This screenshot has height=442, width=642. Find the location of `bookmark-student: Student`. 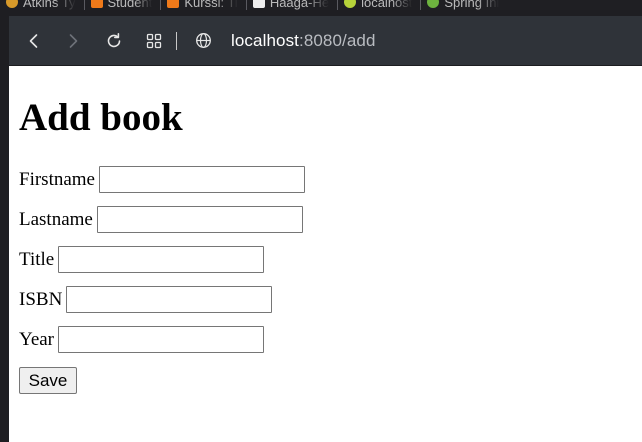

bookmark-student: Student is located at coordinates (123, 5).